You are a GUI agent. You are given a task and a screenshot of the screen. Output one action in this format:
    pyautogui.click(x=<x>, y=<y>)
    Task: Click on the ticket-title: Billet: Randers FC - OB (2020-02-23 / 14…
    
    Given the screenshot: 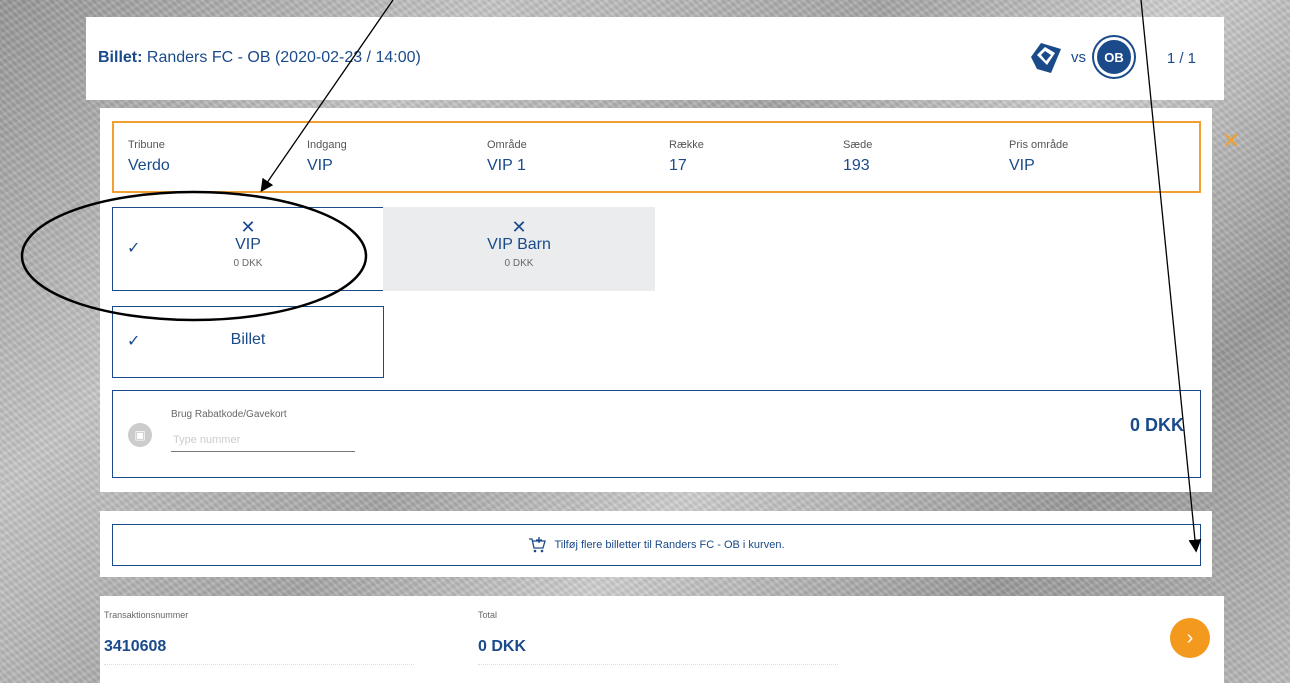 What is the action you would take?
    pyautogui.click(x=259, y=58)
    